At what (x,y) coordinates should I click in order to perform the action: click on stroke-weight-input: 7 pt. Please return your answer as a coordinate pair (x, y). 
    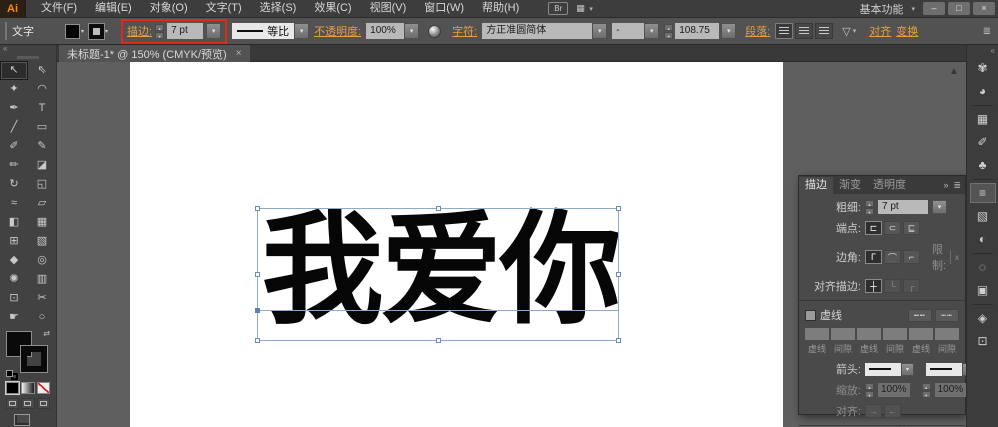
    Looking at the image, I should click on (185, 31).